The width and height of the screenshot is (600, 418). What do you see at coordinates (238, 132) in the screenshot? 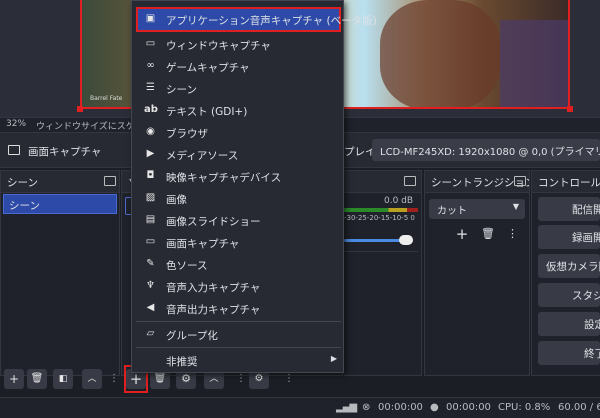
I see `menu-item-browser: ◉ ブラウザ` at bounding box center [238, 132].